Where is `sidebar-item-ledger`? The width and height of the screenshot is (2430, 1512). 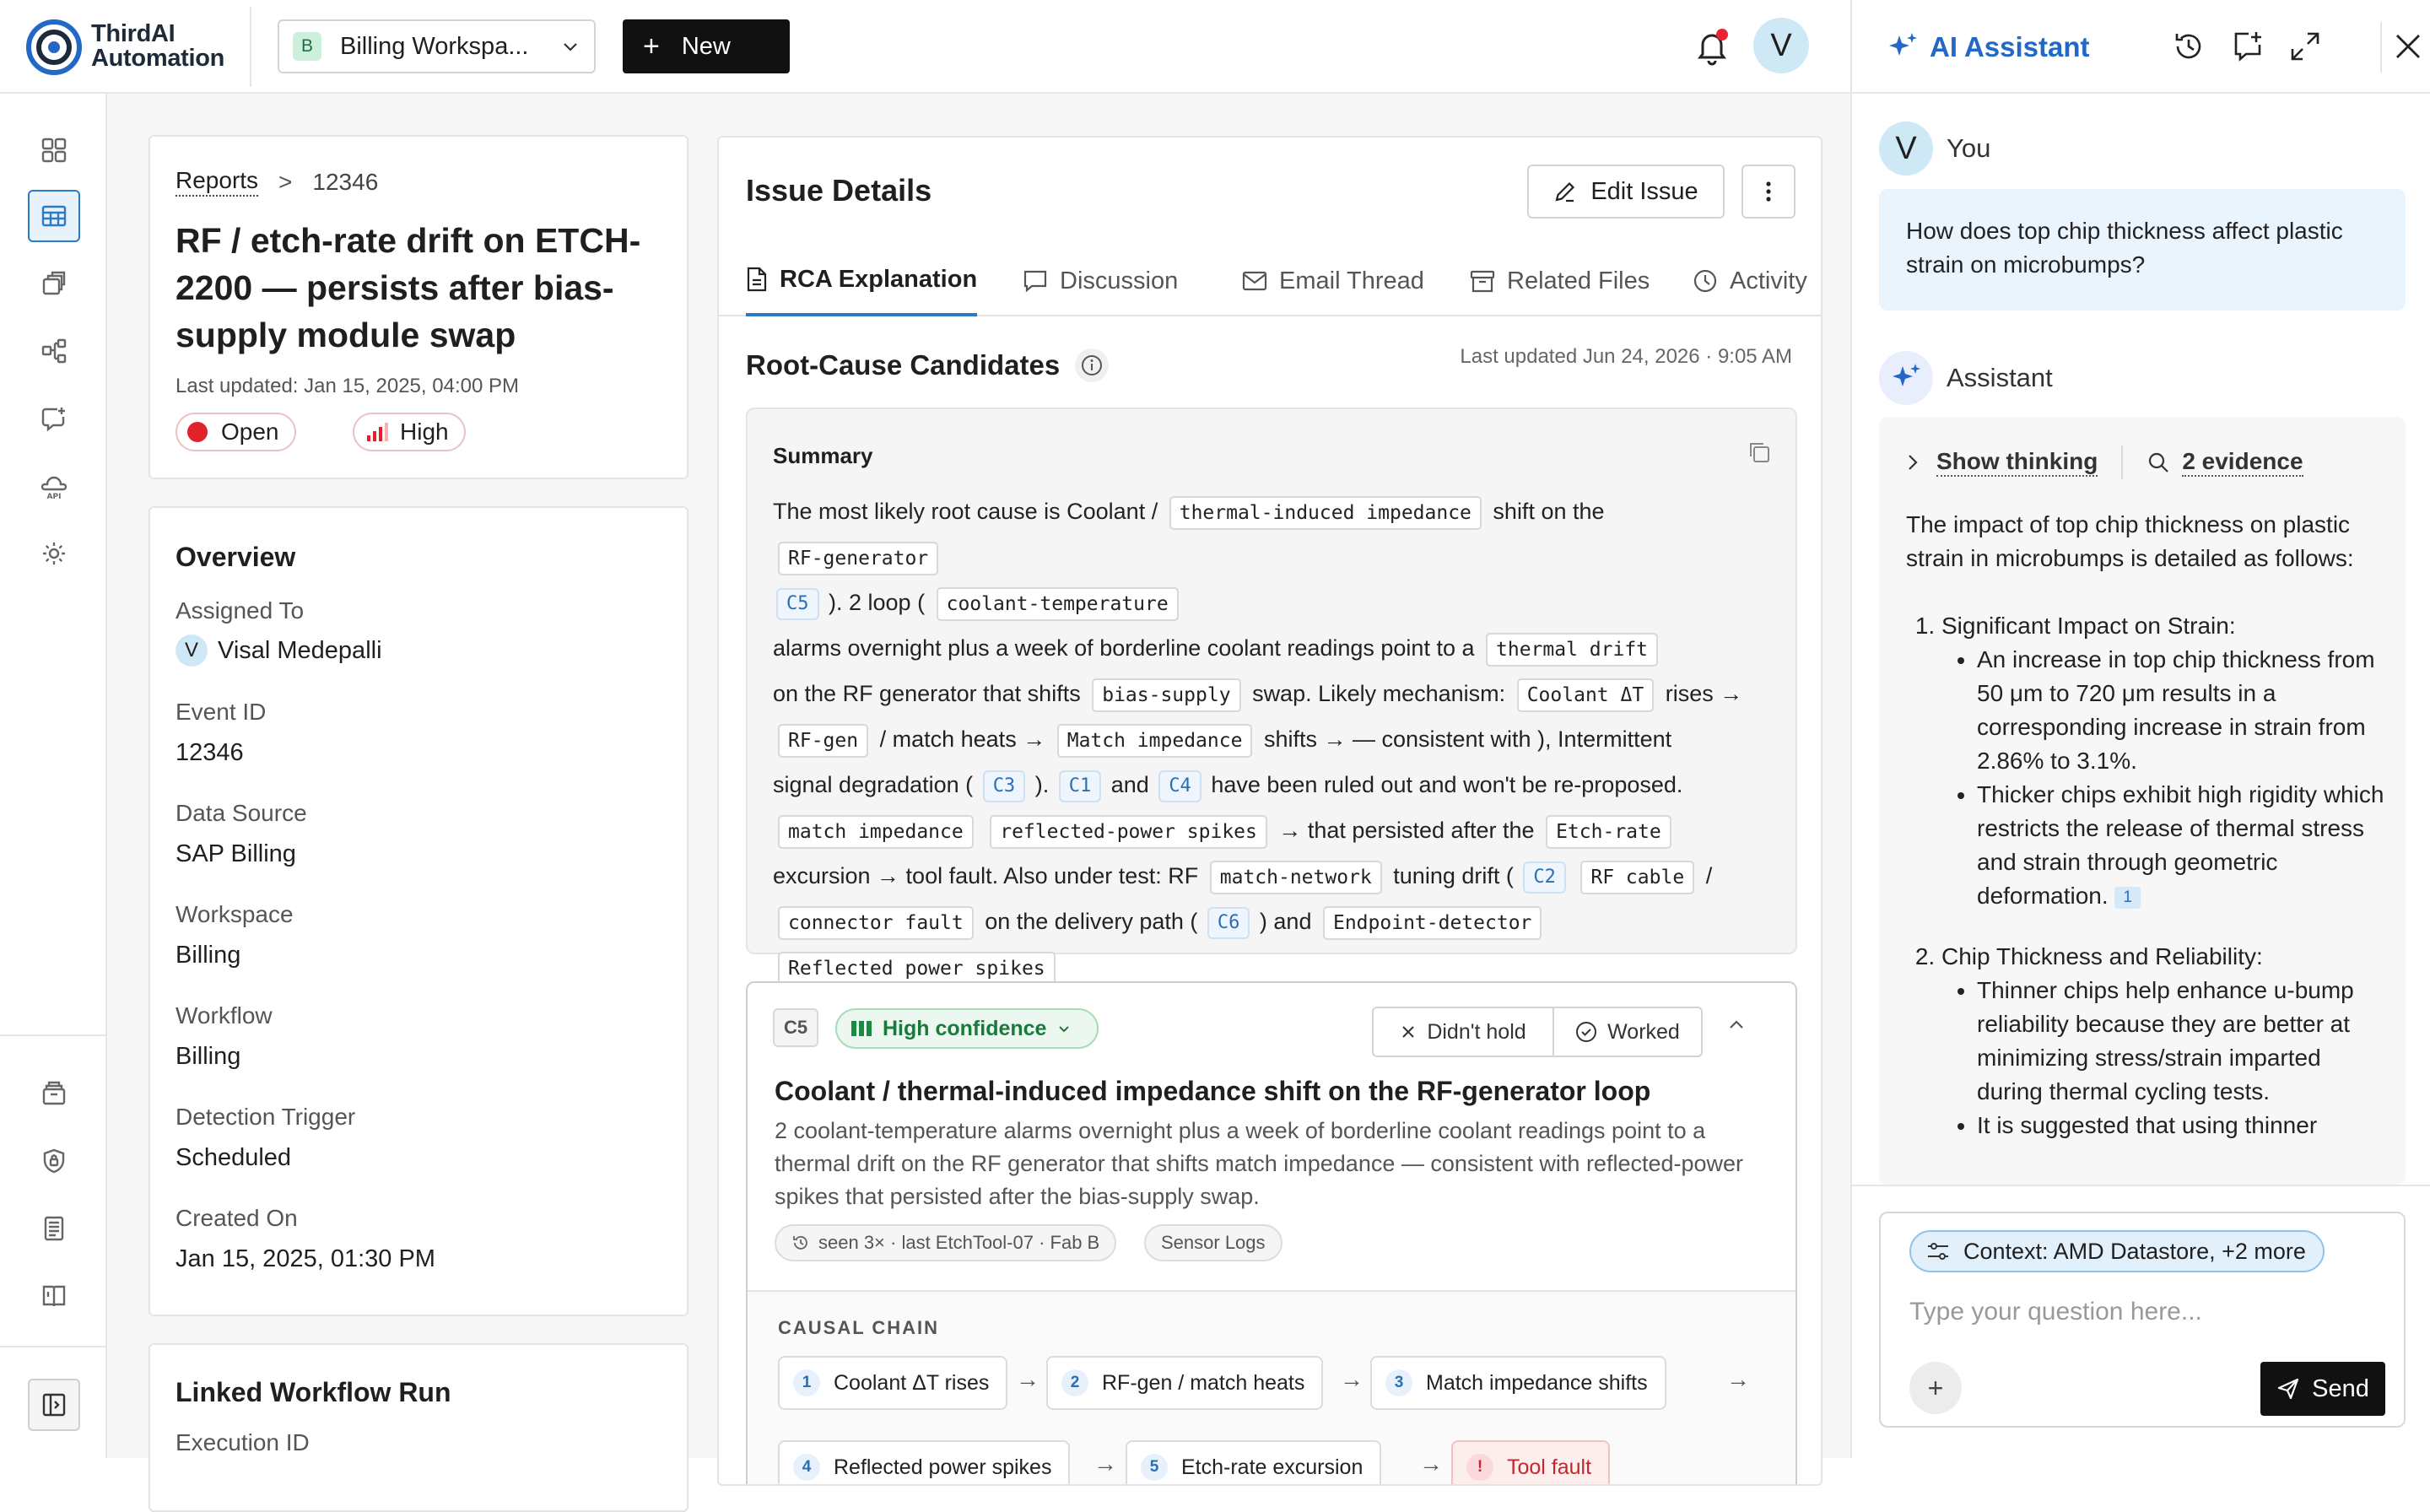
sidebar-item-ledger is located at coordinates (54, 1228).